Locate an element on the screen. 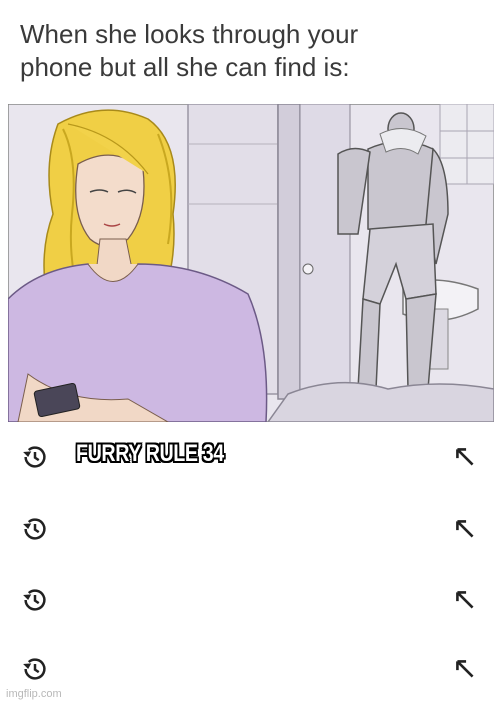  history-query-text: FURRY RULE 34 is located at coordinates (150, 453).